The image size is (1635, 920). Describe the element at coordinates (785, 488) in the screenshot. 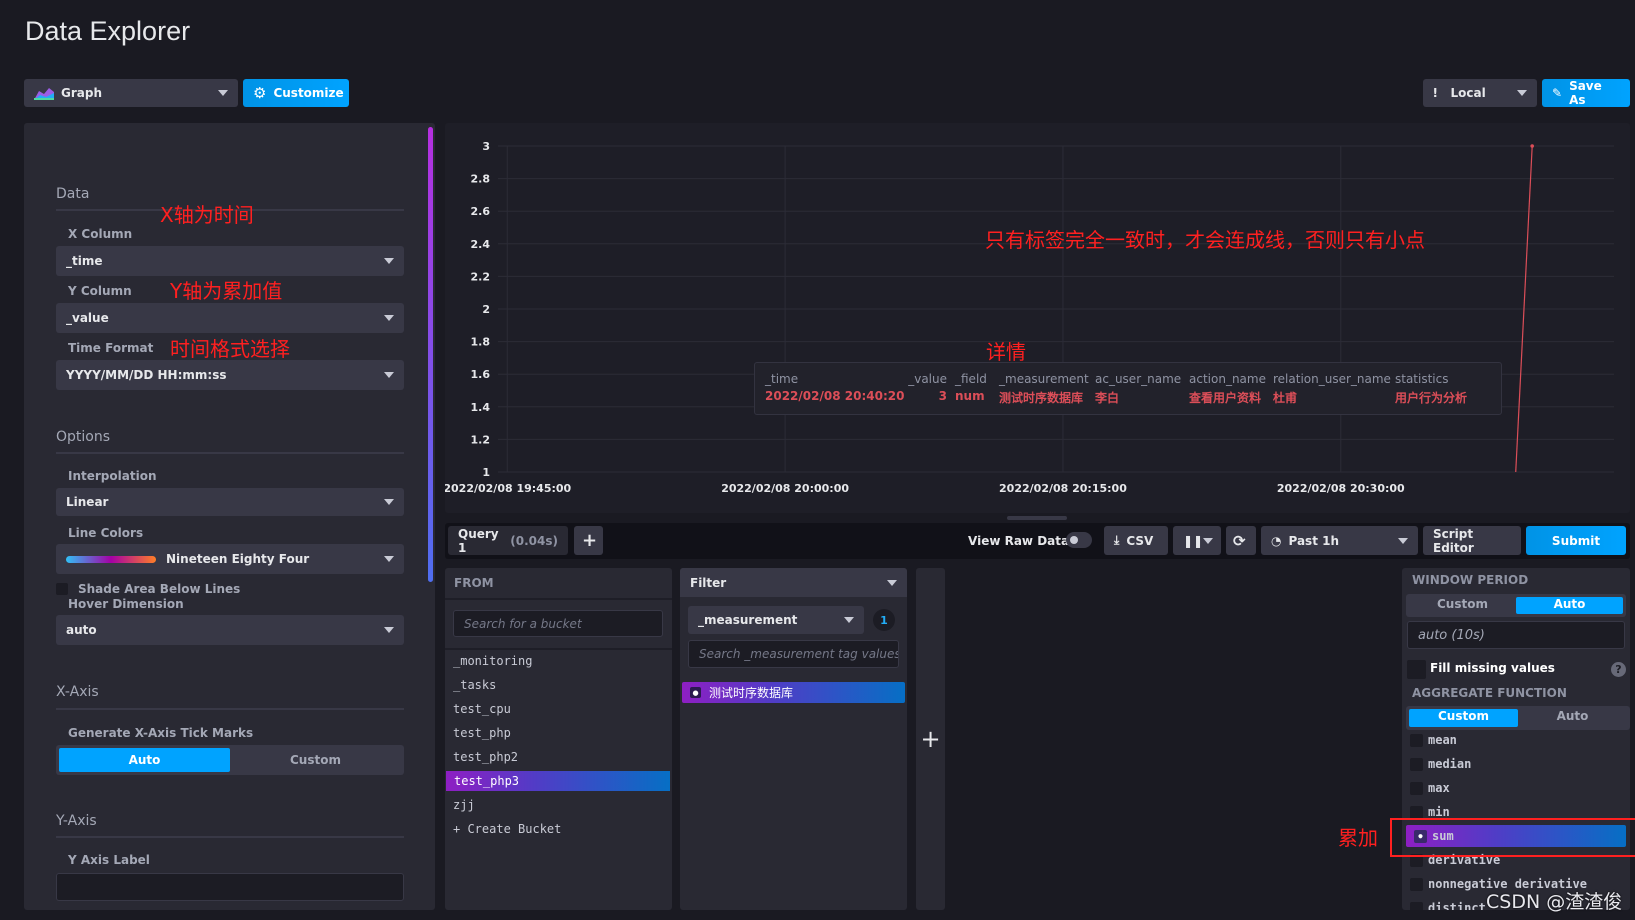

I see `x-tick-label: 2022/02/08 20:00:00` at that location.